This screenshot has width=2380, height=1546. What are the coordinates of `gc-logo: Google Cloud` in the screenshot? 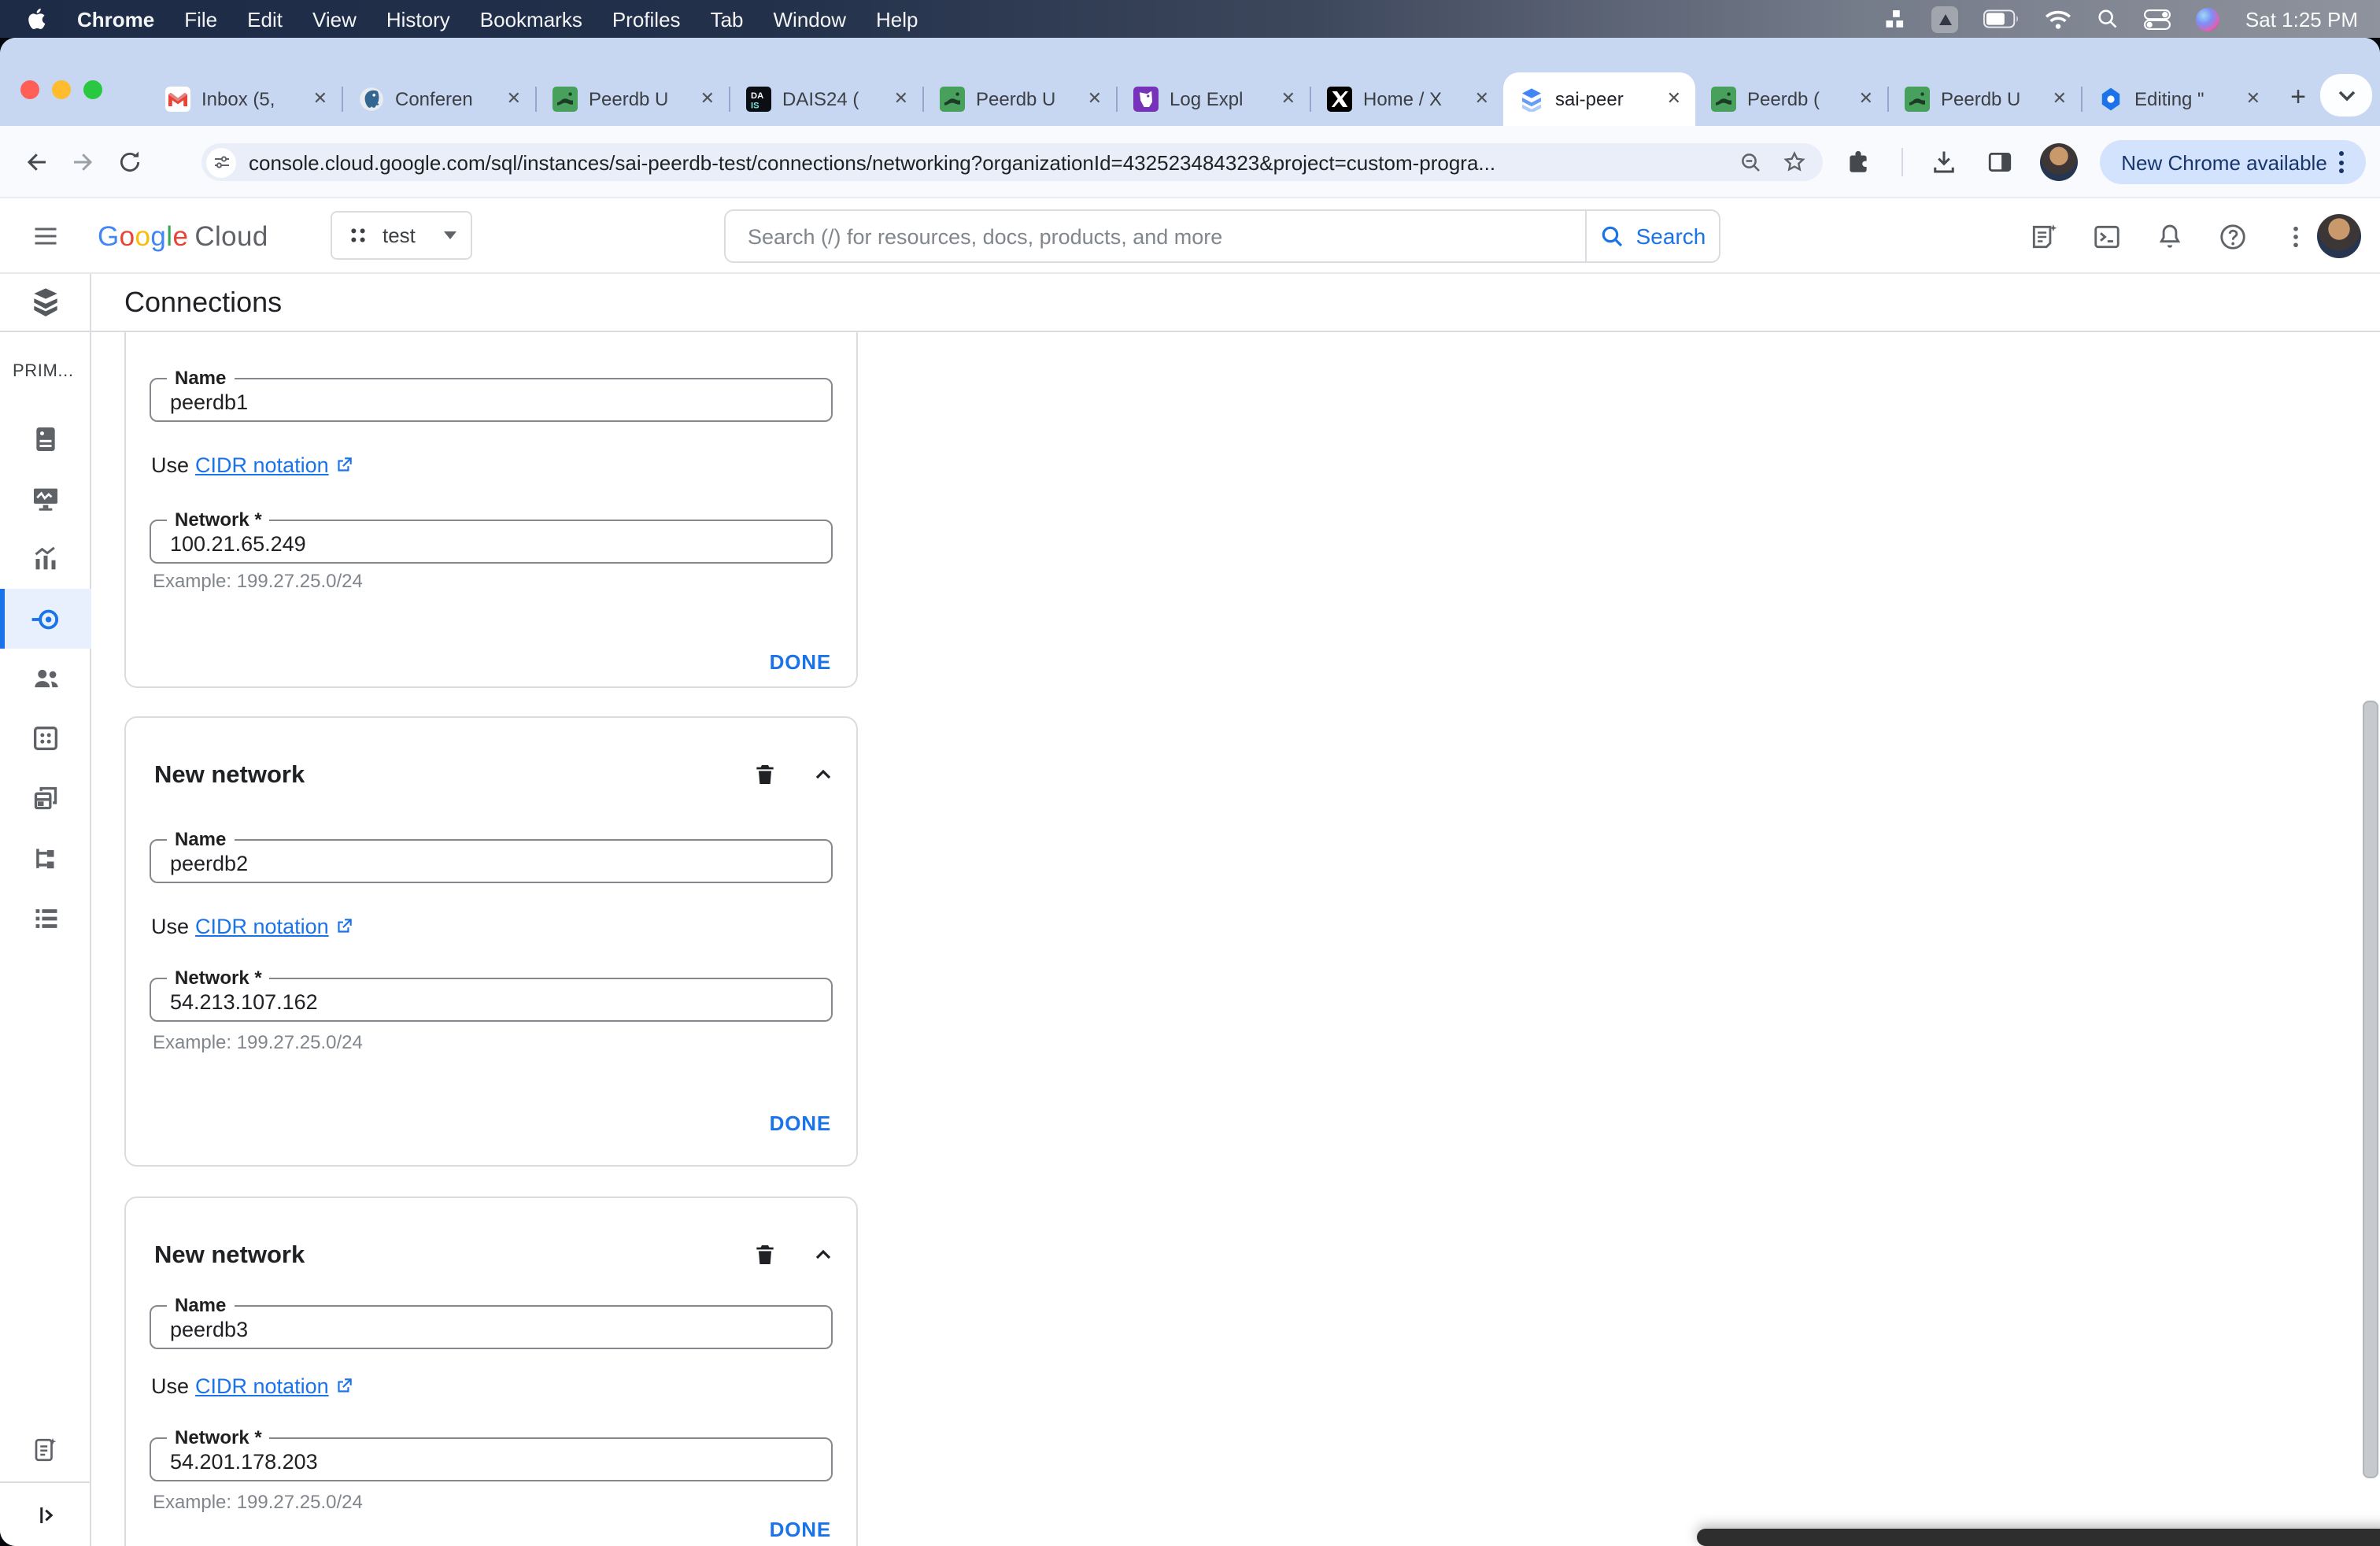 It's located at (183, 236).